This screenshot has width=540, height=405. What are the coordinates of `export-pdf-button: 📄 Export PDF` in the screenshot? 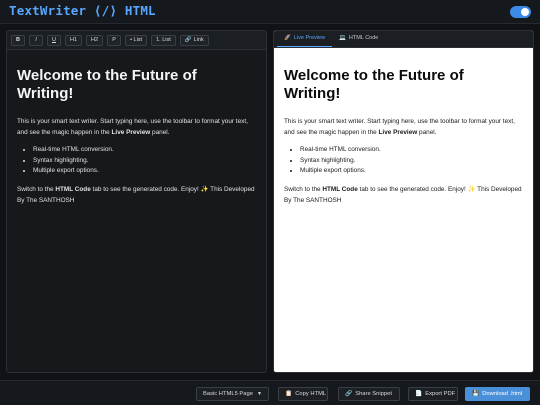 It's located at (433, 394).